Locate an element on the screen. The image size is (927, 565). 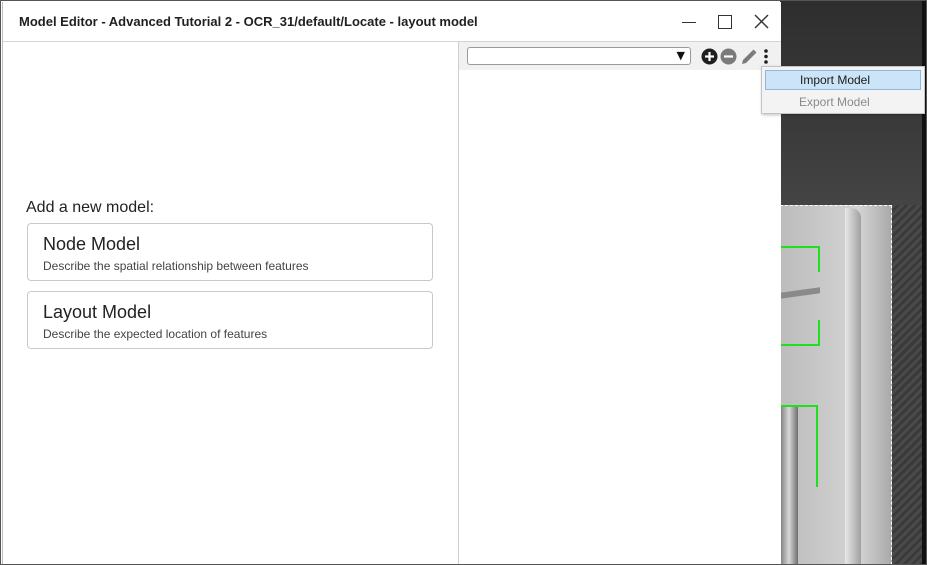
menu-item-import-model: Import Model is located at coordinates (843, 80).